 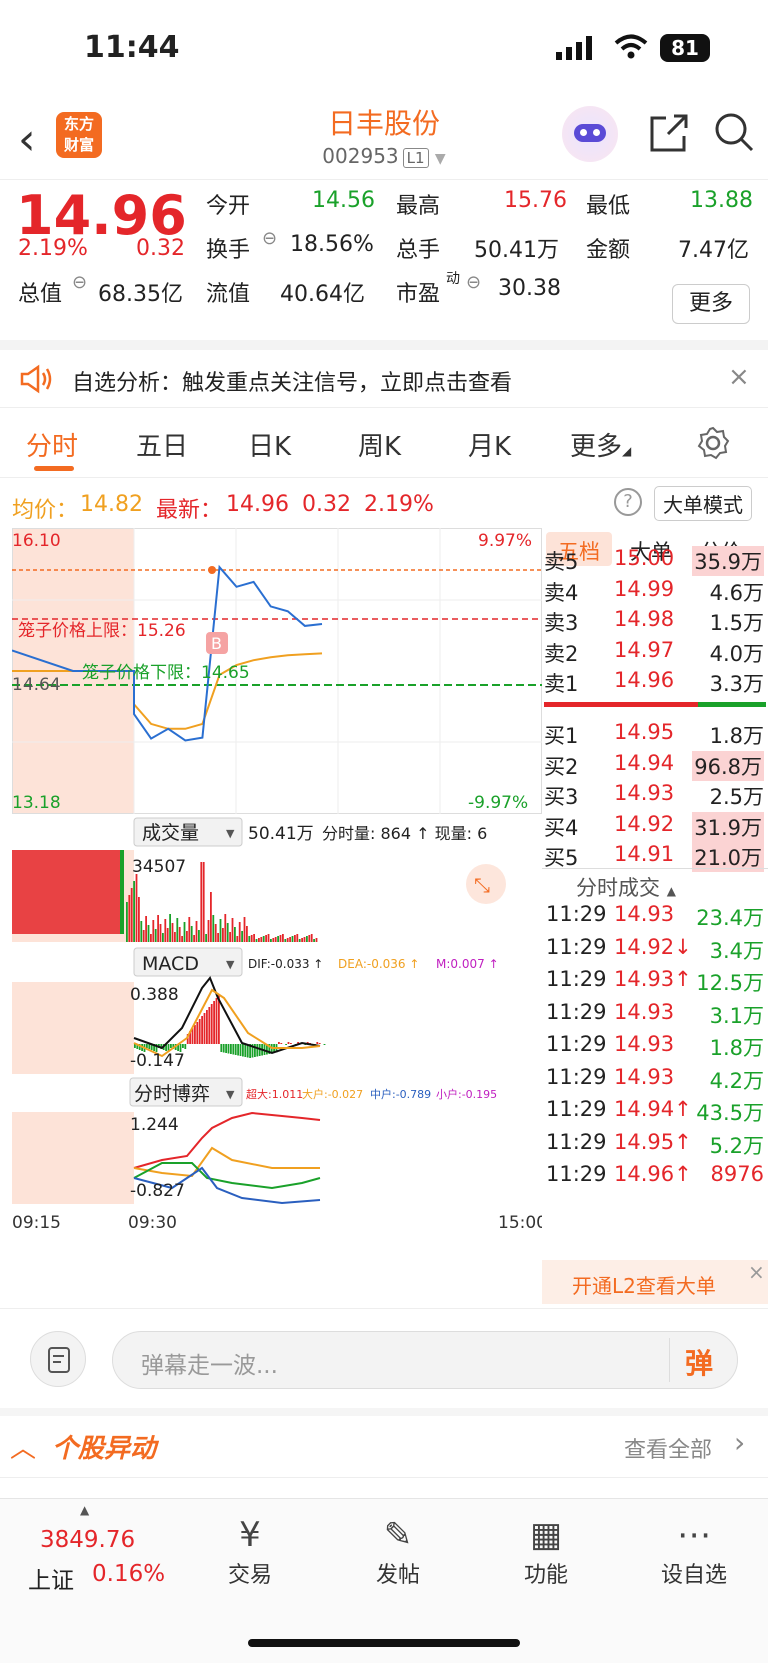 What do you see at coordinates (655, 650) in the screenshot?
I see `ask-row: 卖2 14.97 4.0万` at bounding box center [655, 650].